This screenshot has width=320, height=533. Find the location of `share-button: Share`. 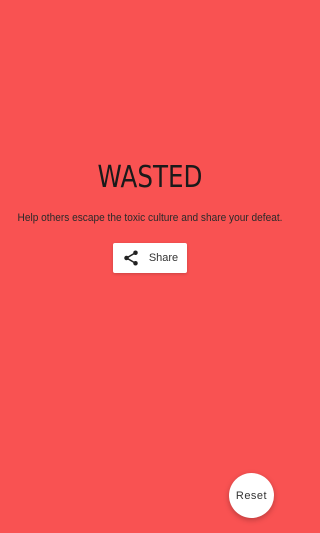

share-button: Share is located at coordinates (150, 258).